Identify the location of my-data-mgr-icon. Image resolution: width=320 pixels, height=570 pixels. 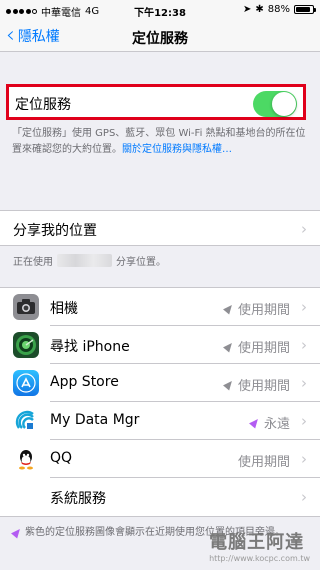
(26, 421).